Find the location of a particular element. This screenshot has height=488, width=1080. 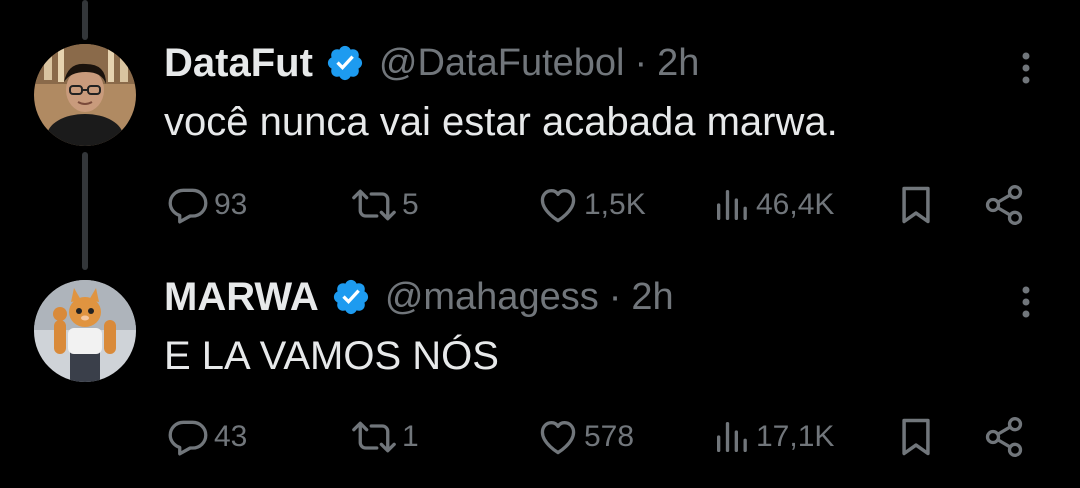

reply-button: 43 is located at coordinates (206, 437).